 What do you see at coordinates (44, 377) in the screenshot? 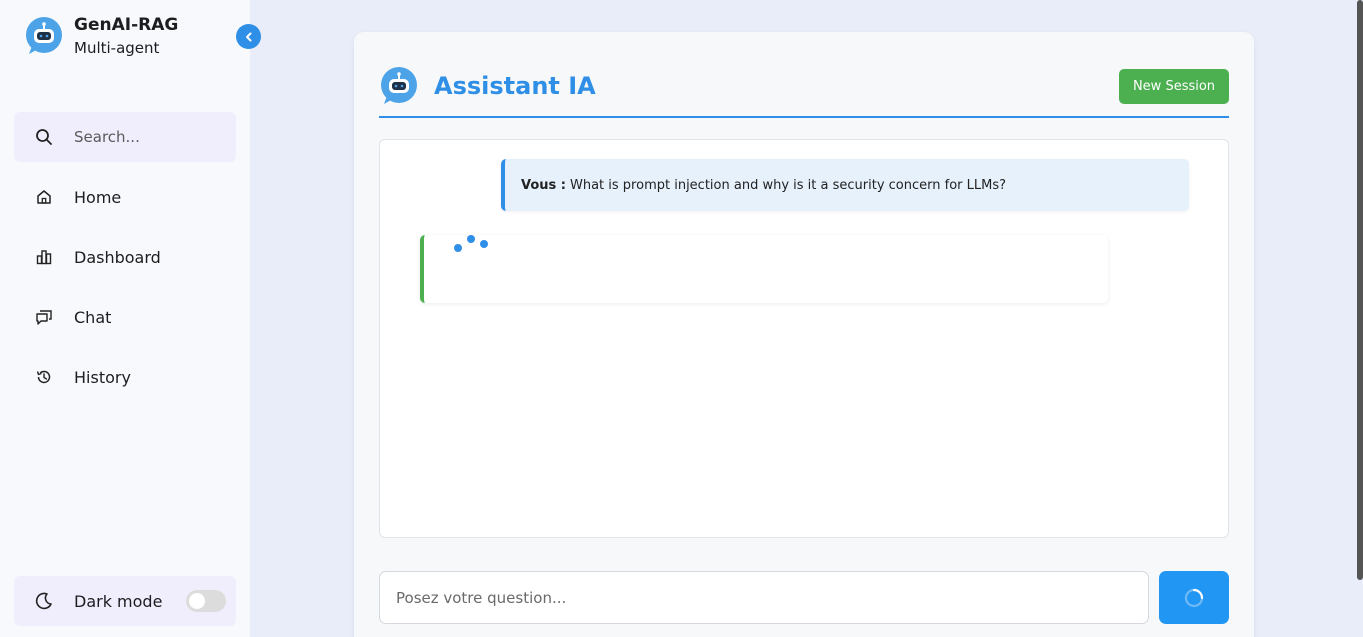
I see `history-icon` at bounding box center [44, 377].